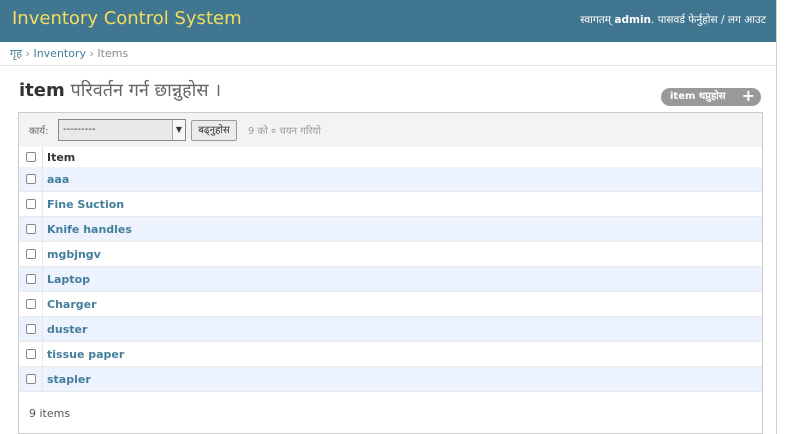 The width and height of the screenshot is (794, 434). Describe the element at coordinates (39, 131) in the screenshot. I see `action-label: कार्य:` at that location.